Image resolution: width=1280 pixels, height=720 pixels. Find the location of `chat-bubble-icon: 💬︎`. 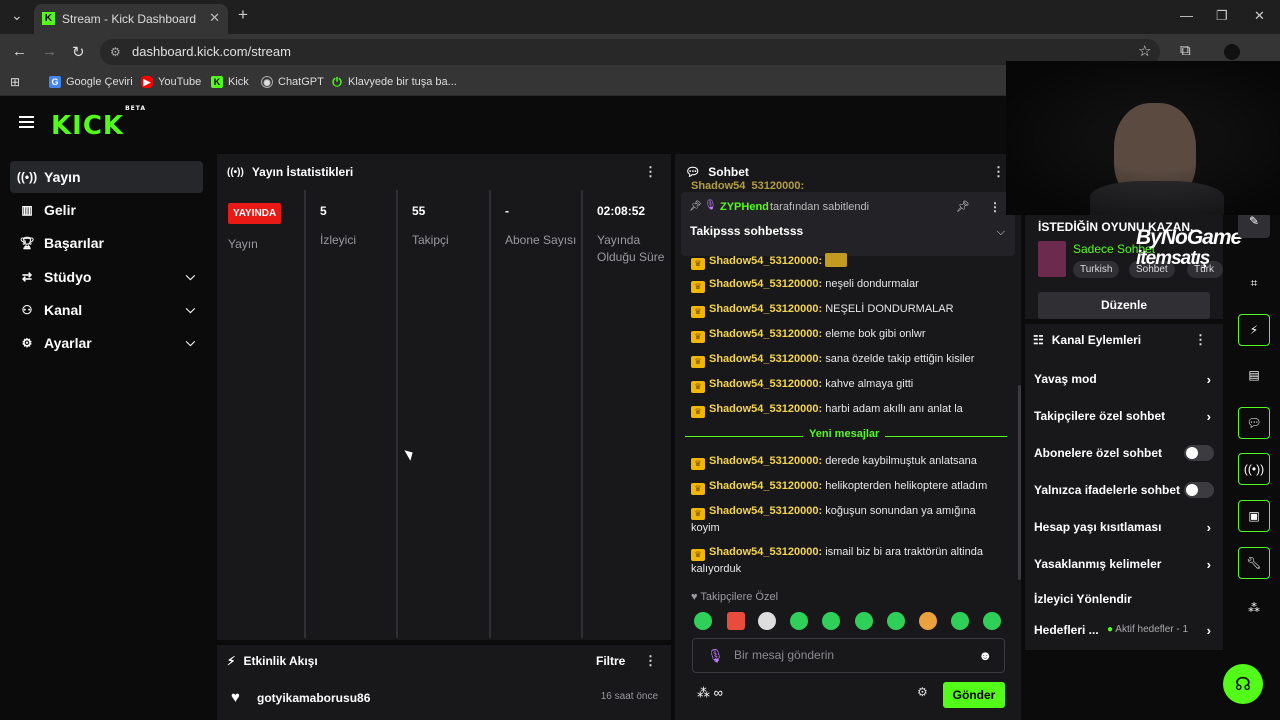

chat-bubble-icon: 💬︎ is located at coordinates (1254, 423).